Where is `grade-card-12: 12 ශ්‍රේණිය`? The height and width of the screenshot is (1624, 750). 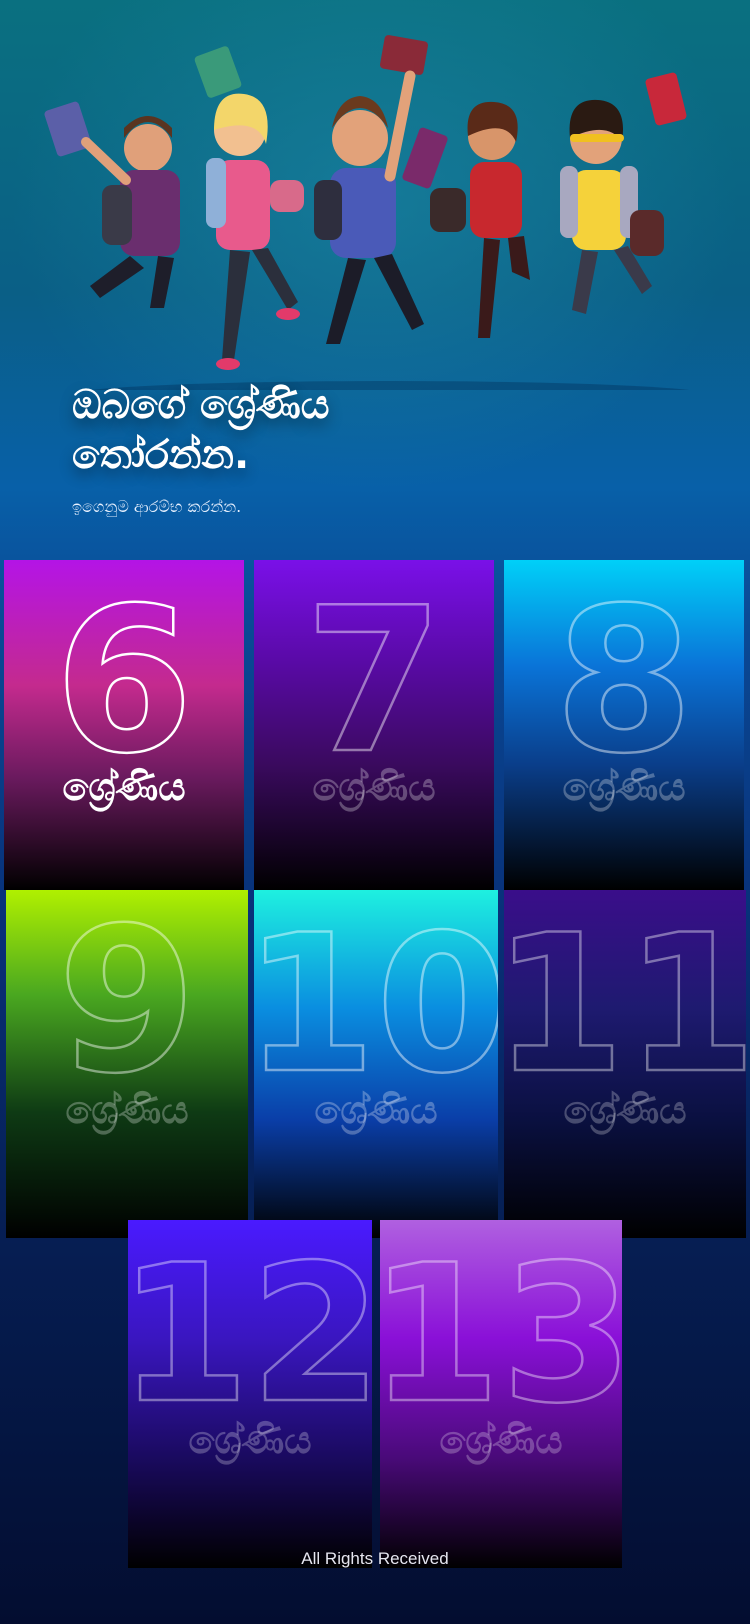 grade-card-12: 12 ශ්‍රේණිය is located at coordinates (250, 1394).